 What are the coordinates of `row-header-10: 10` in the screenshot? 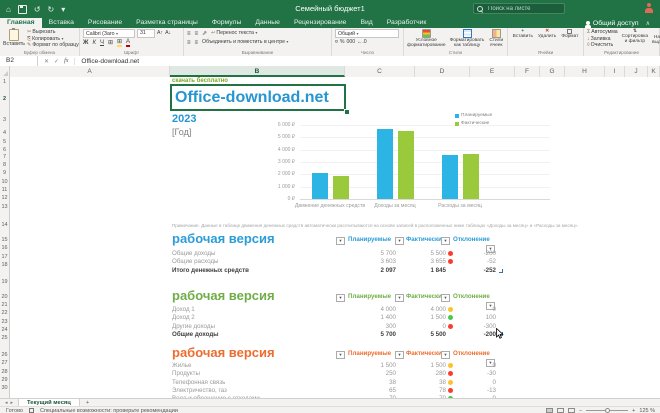 It's located at (4, 182).